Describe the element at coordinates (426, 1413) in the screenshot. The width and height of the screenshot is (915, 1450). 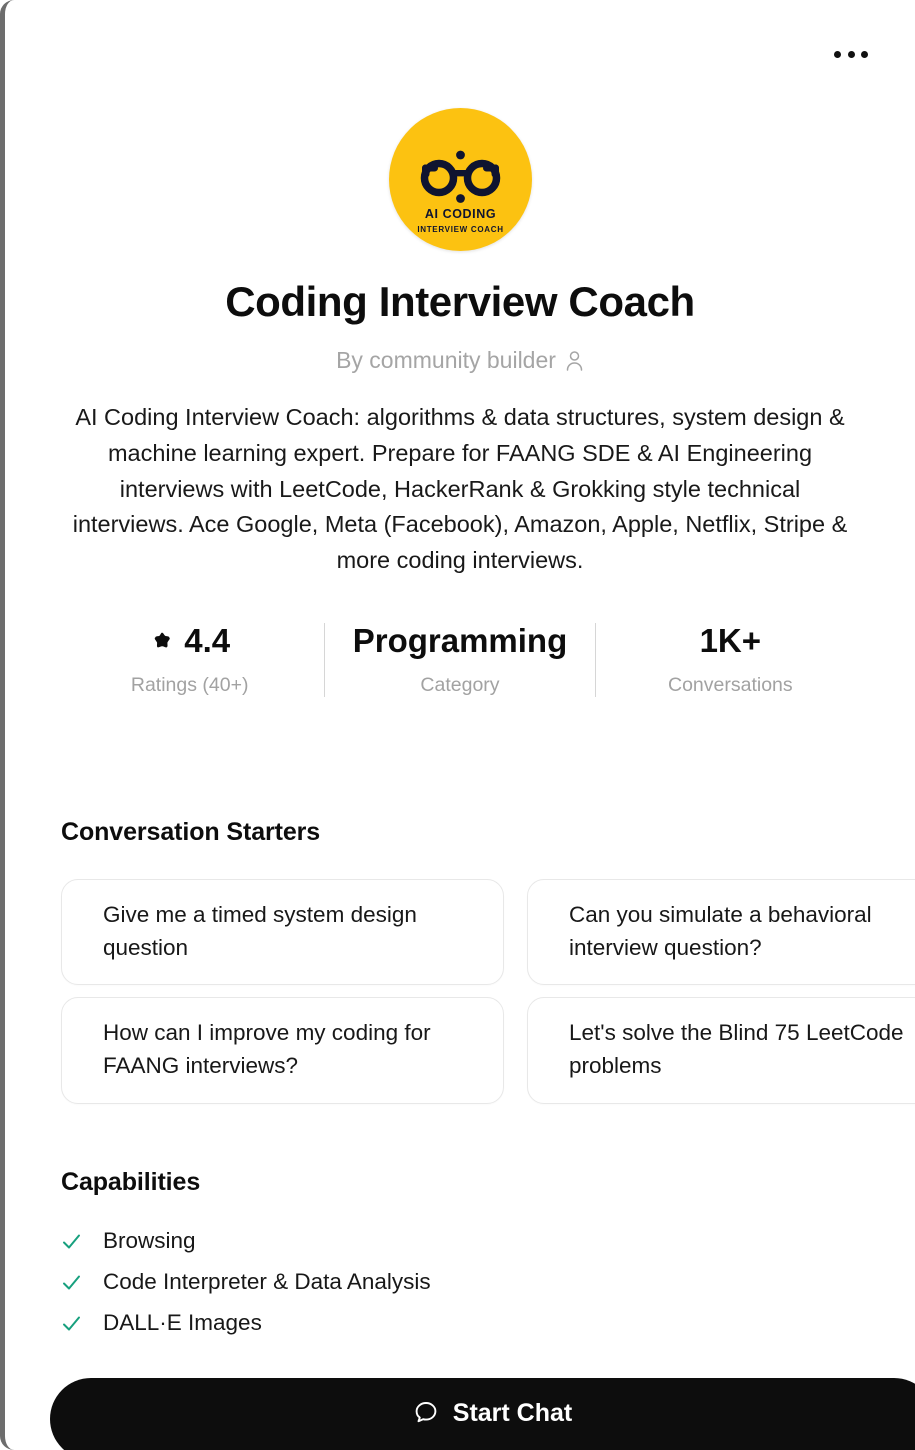
I see `chat-bubble-icon` at that location.